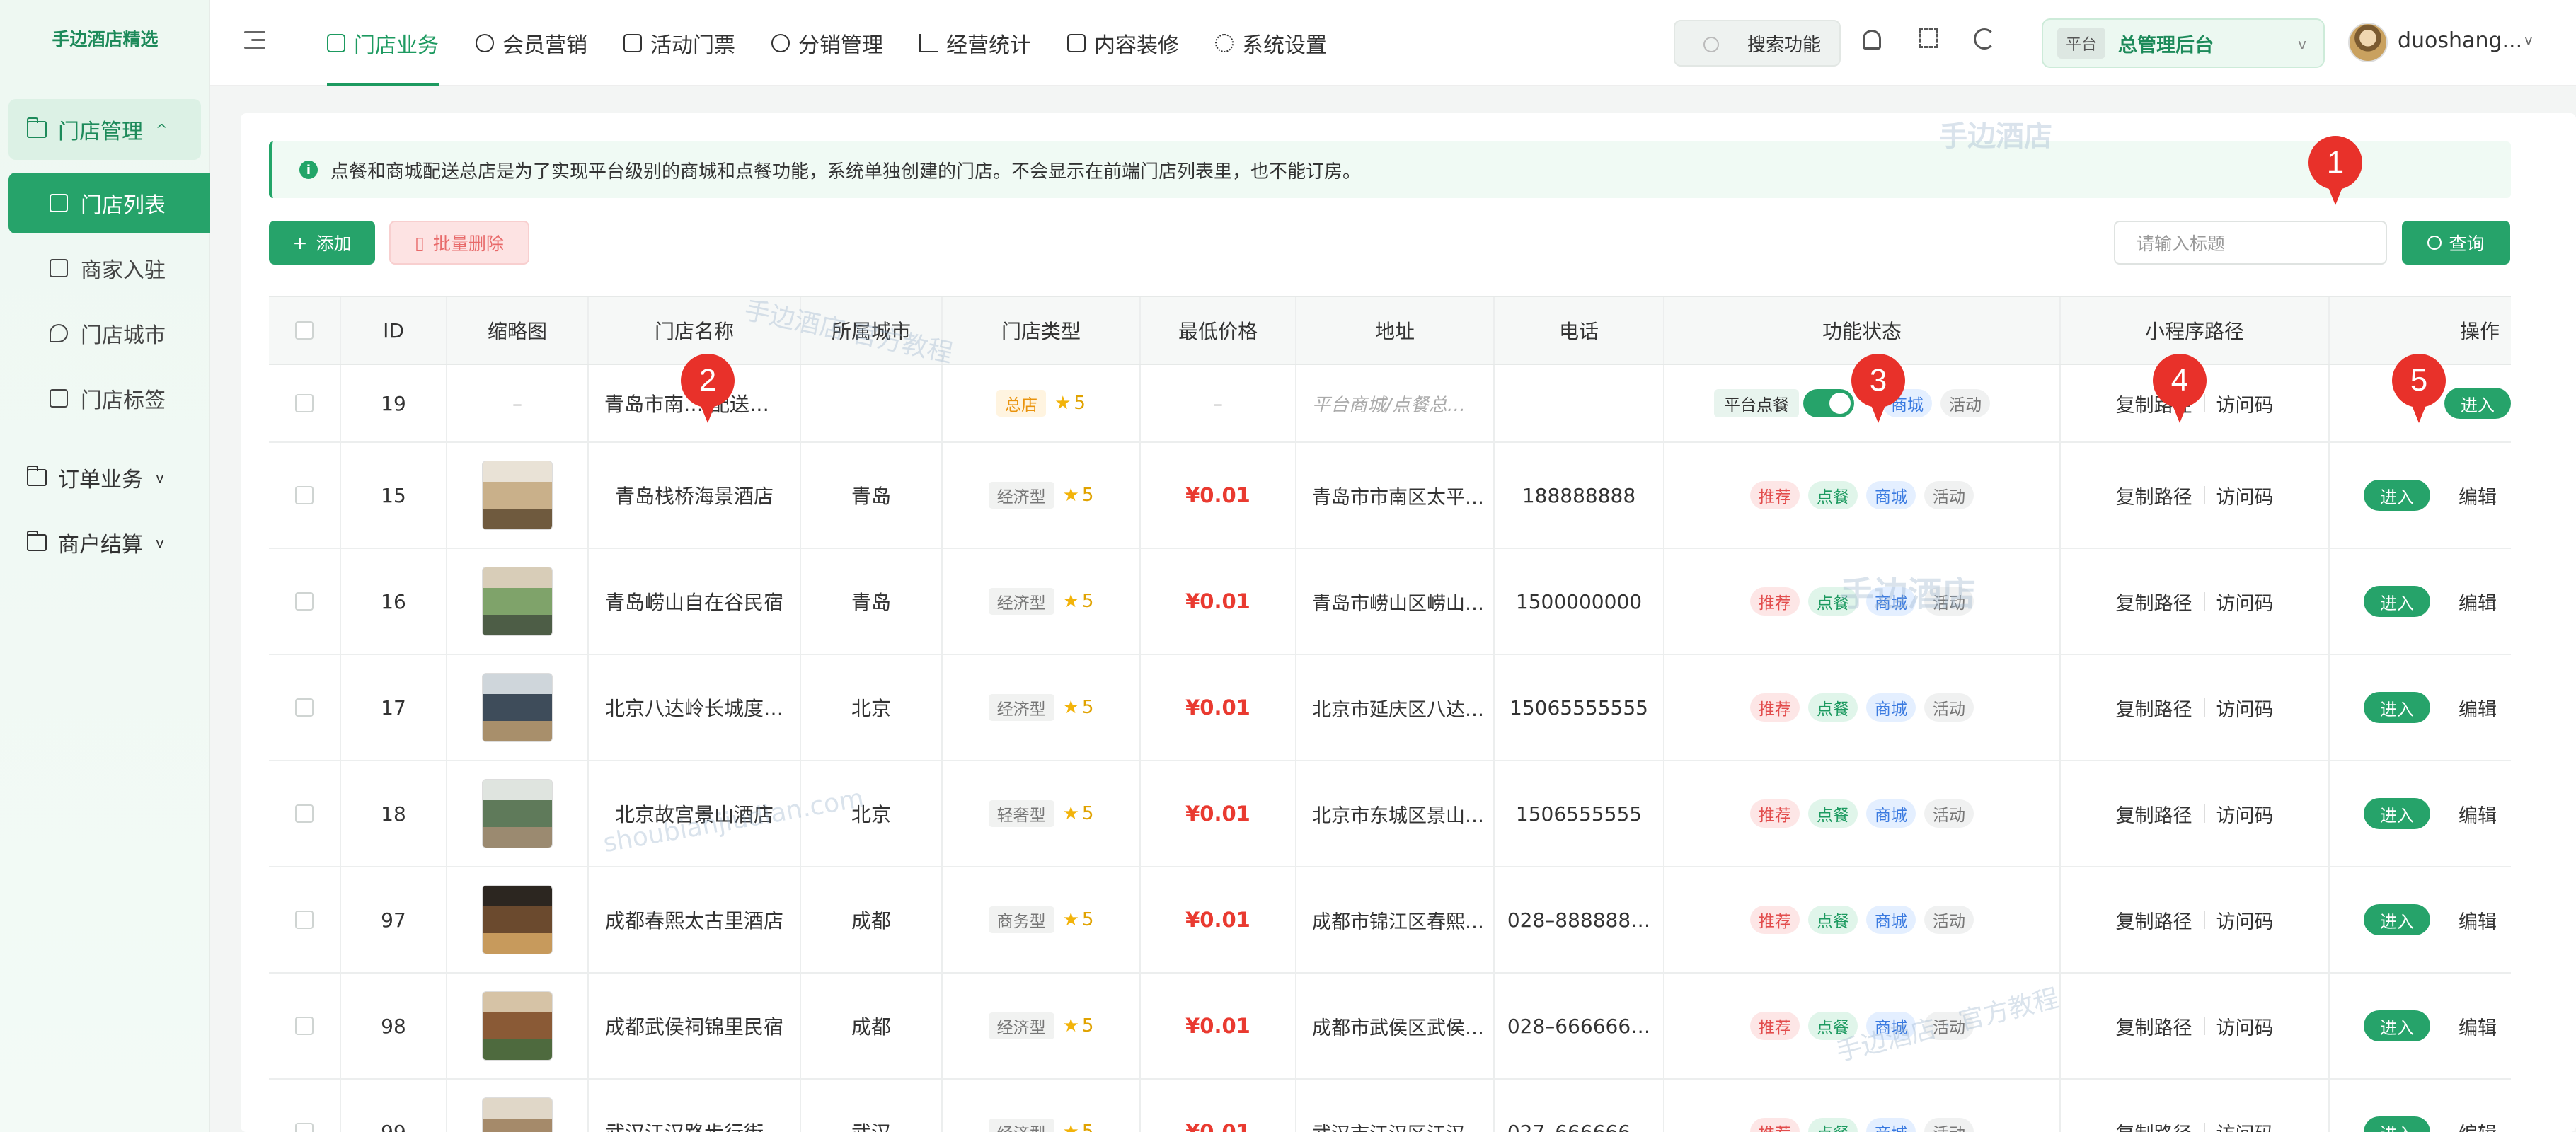 Image resolution: width=2576 pixels, height=1132 pixels. Describe the element at coordinates (109, 203) in the screenshot. I see `sidebar-item-store-list: 门店列表` at that location.